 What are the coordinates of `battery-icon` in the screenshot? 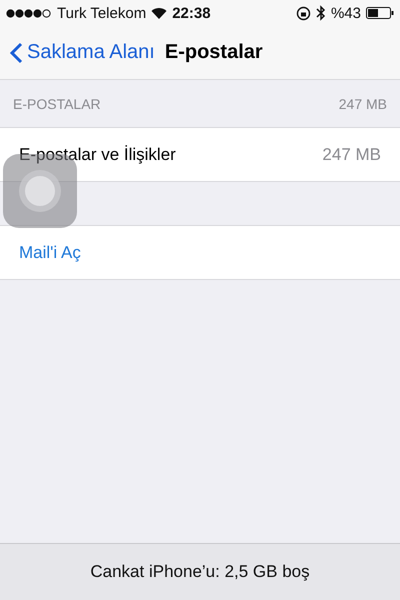 It's located at (380, 13).